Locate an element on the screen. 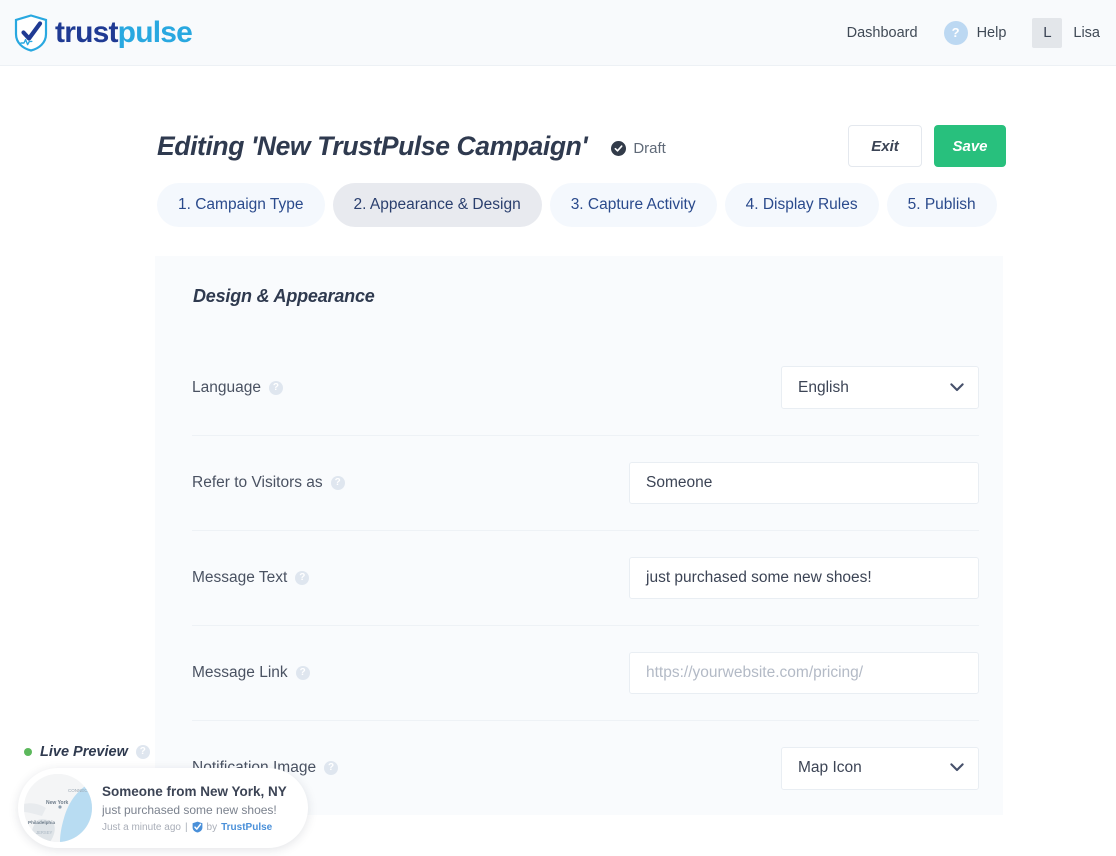 This screenshot has width=1116, height=856. notification-image-control: Map Icon is located at coordinates (880, 768).